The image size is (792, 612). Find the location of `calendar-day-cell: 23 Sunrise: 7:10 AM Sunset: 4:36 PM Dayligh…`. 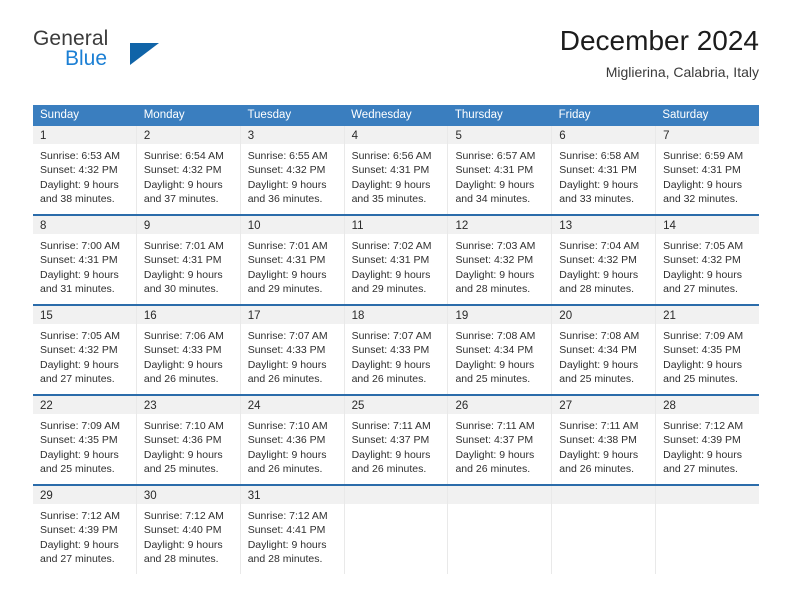

calendar-day-cell: 23 Sunrise: 7:10 AM Sunset: 4:36 PM Dayligh… is located at coordinates (188, 440).